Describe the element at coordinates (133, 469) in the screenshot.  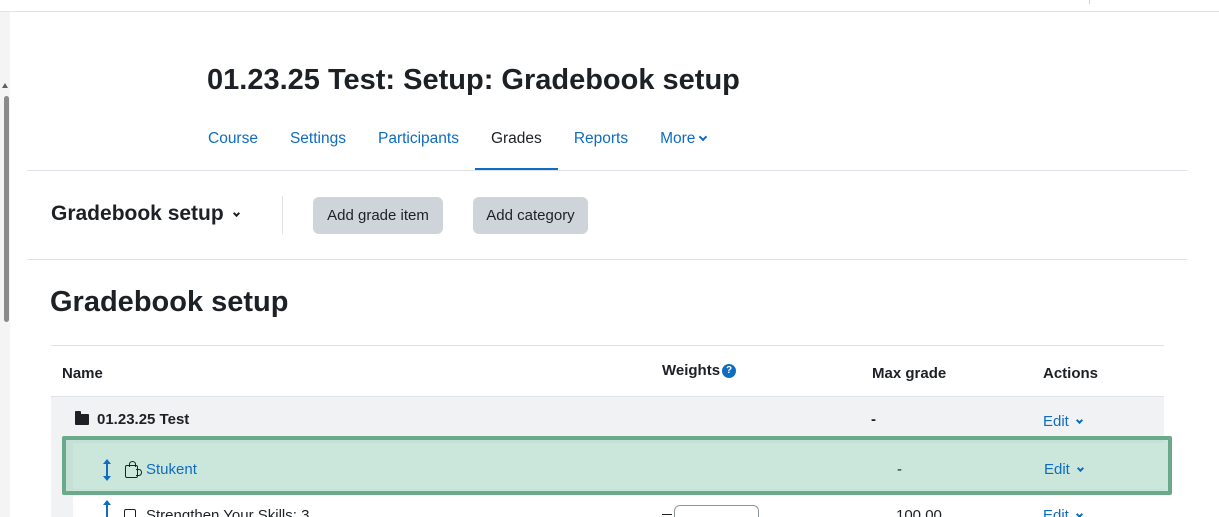
I see `puzzle-icon` at that location.